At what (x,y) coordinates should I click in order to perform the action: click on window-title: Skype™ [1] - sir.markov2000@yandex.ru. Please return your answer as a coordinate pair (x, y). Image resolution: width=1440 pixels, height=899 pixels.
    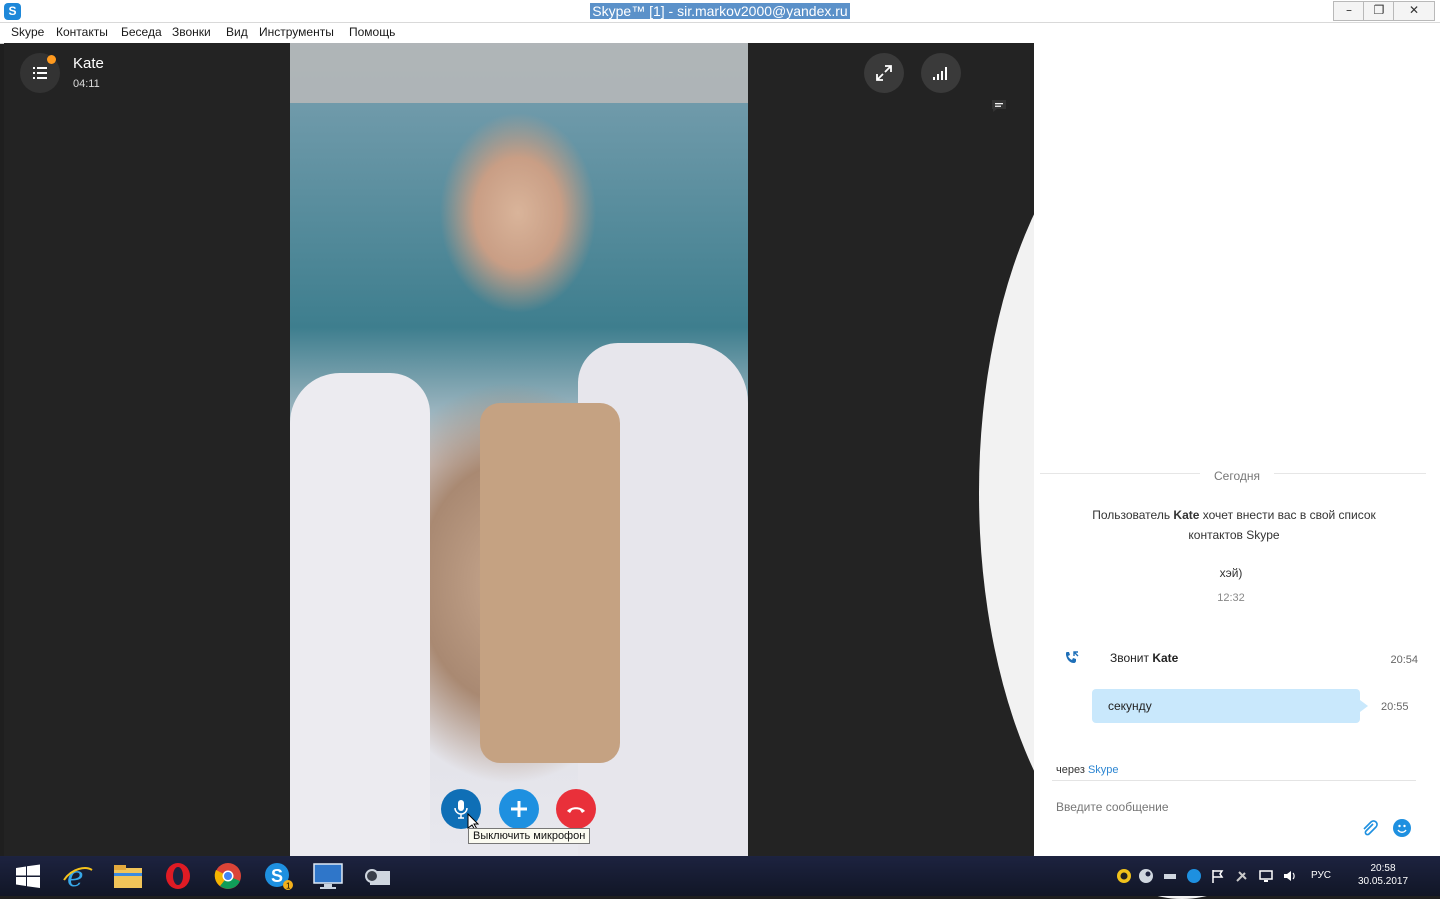
    Looking at the image, I should click on (720, 11).